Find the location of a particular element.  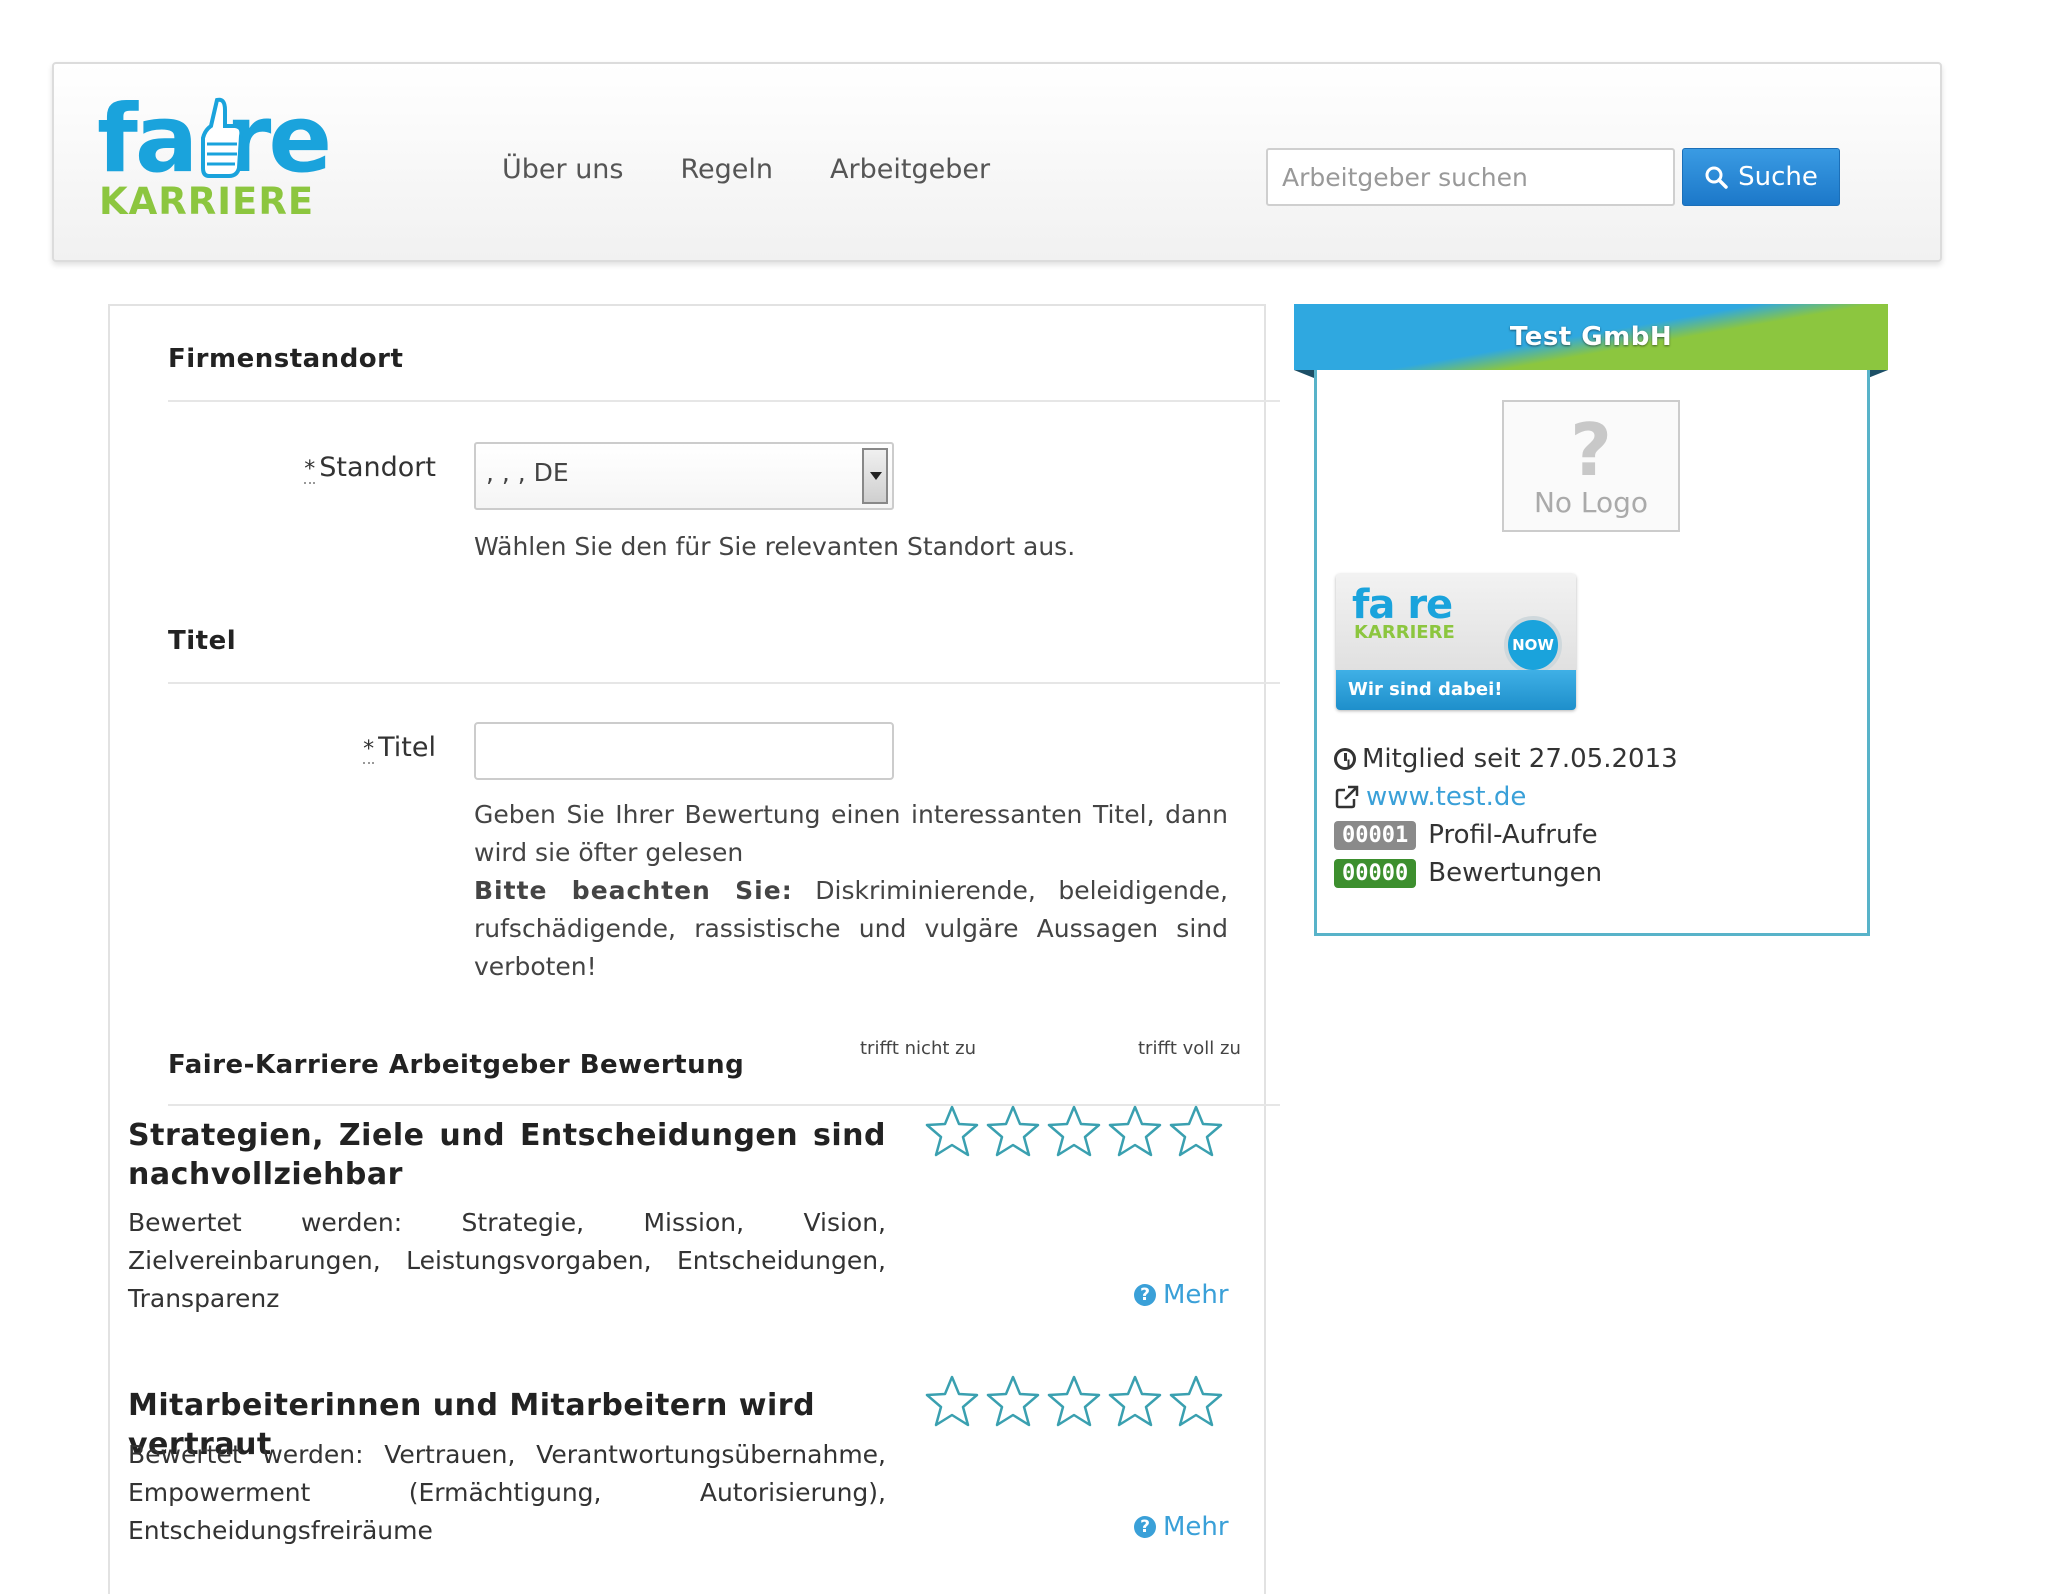

member-badge: fa re KARRIERE NOW Wir sind dabei! is located at coordinates (1456, 642).